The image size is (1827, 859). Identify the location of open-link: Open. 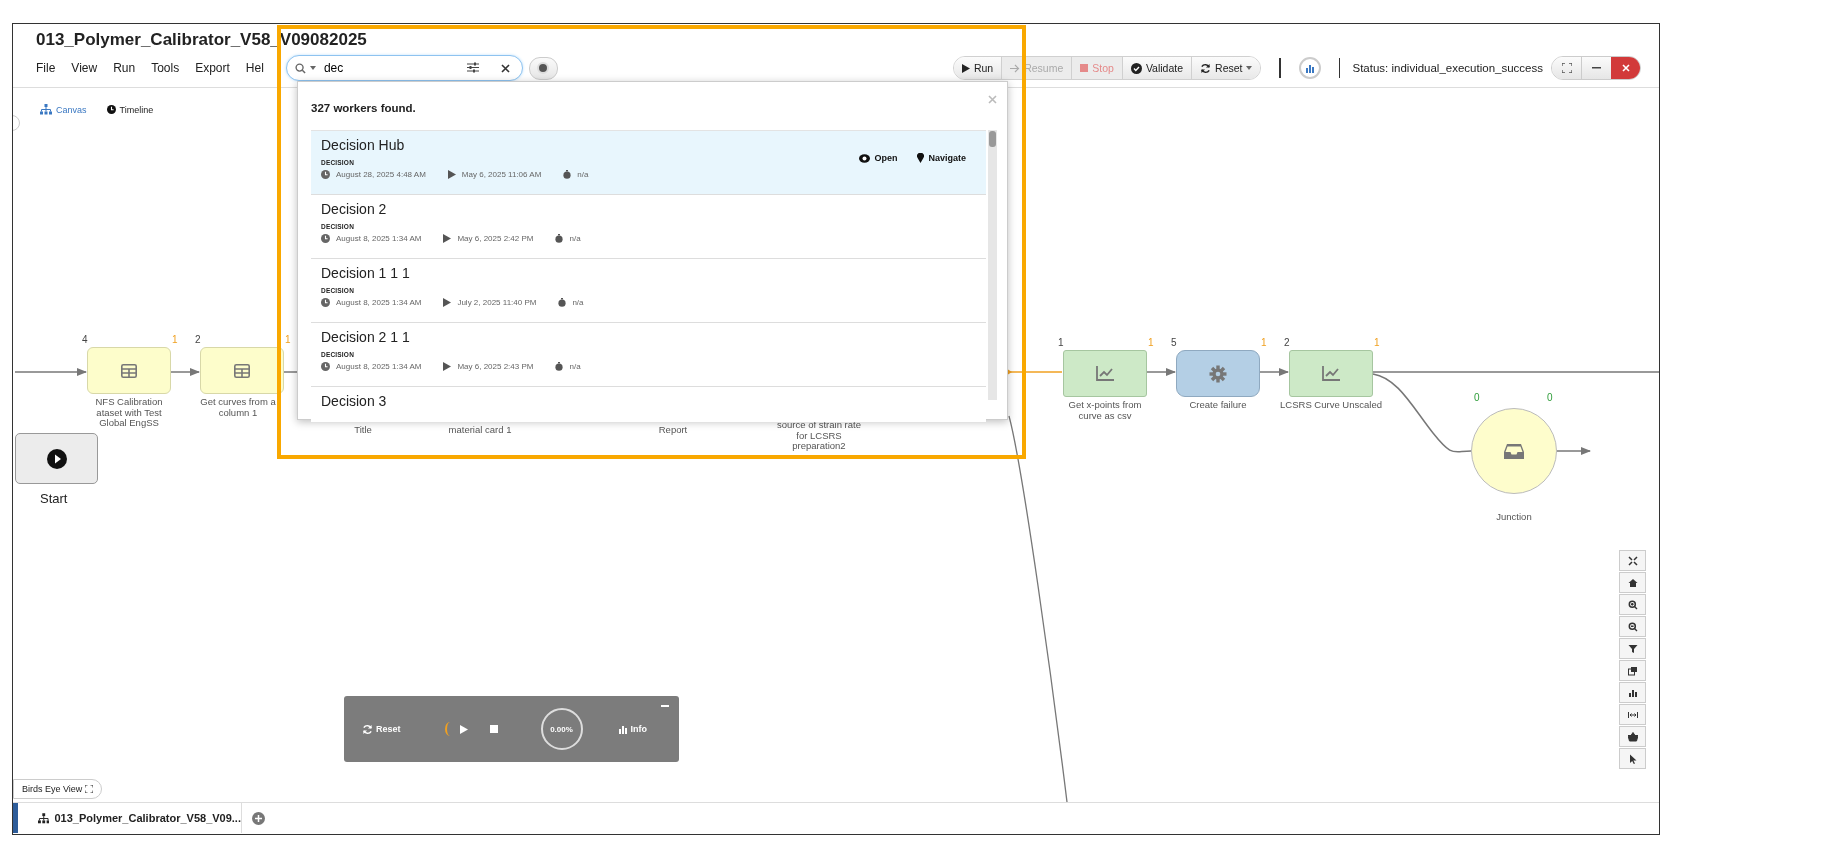
(878, 158).